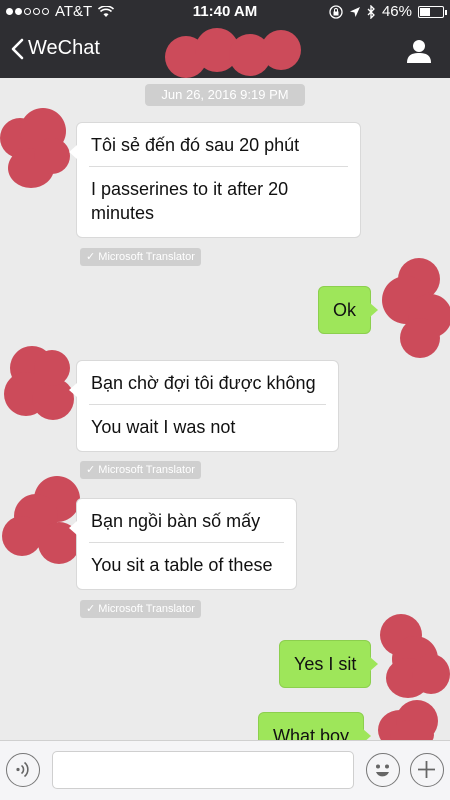 This screenshot has width=450, height=800. Describe the element at coordinates (419, 51) in the screenshot. I see `person-icon` at that location.